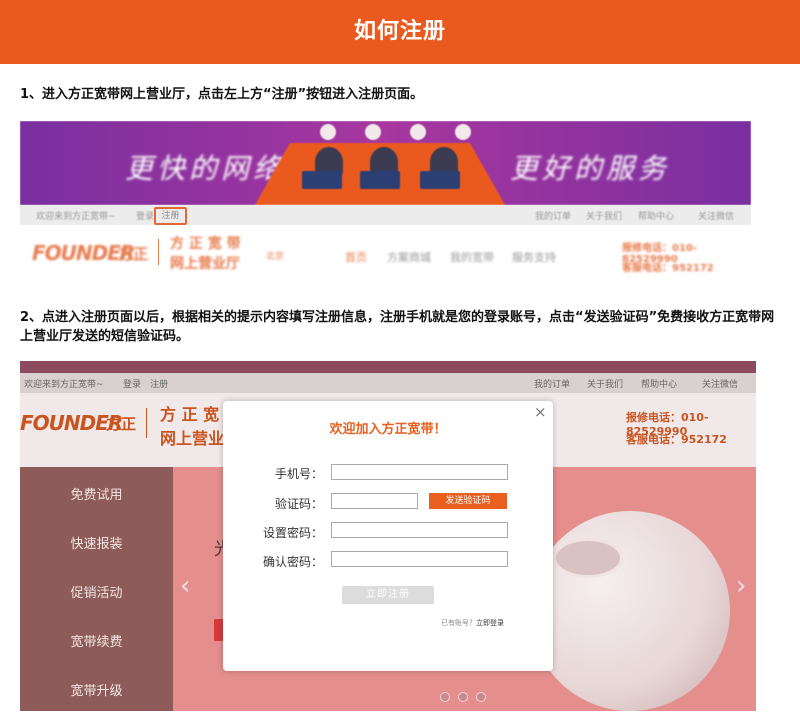 Image resolution: width=800 pixels, height=727 pixels. I want to click on city-selector: 北京, so click(275, 255).